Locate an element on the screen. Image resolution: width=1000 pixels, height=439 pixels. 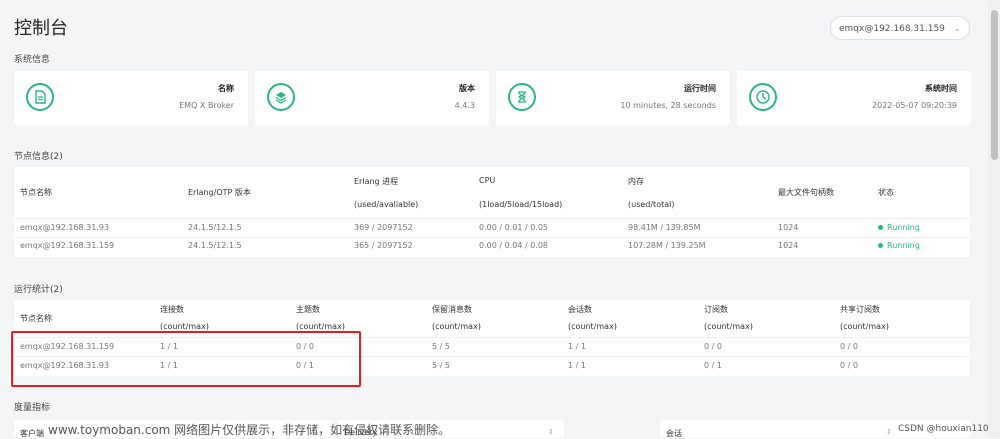
col-header-status: 状态 is located at coordinates (886, 192).